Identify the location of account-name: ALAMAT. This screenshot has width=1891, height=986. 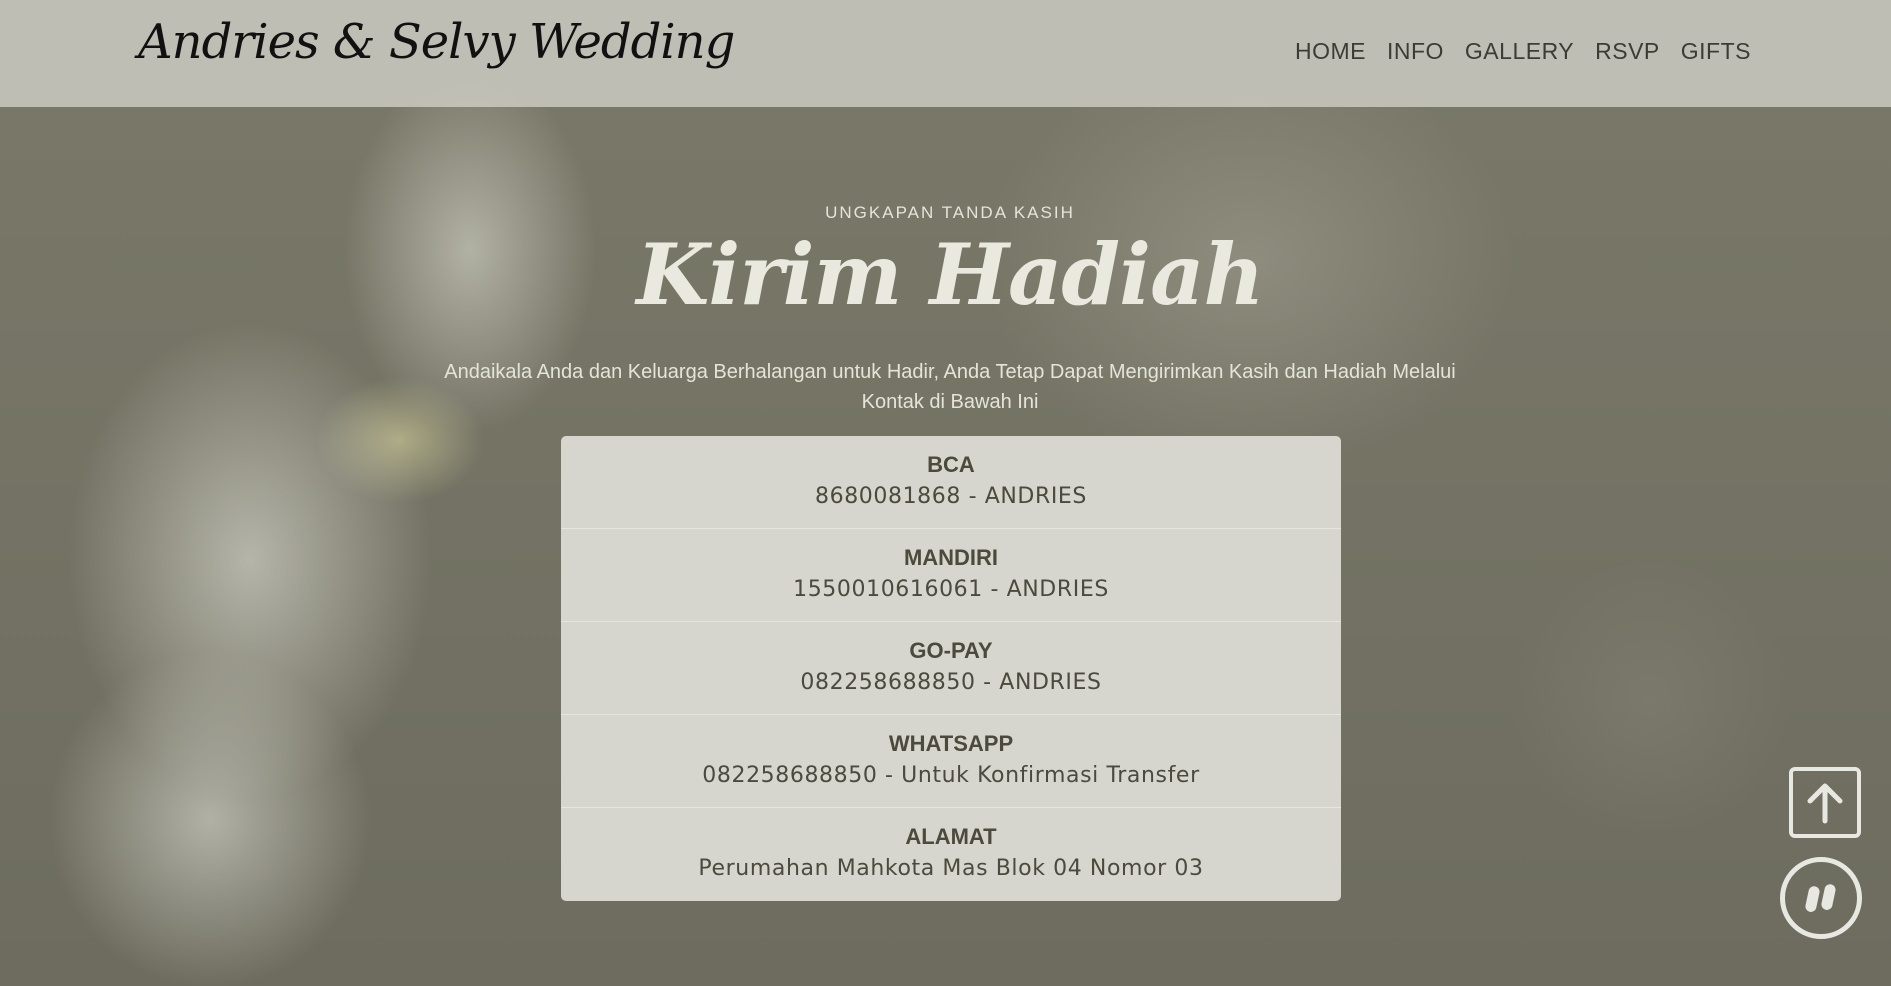
(951, 836).